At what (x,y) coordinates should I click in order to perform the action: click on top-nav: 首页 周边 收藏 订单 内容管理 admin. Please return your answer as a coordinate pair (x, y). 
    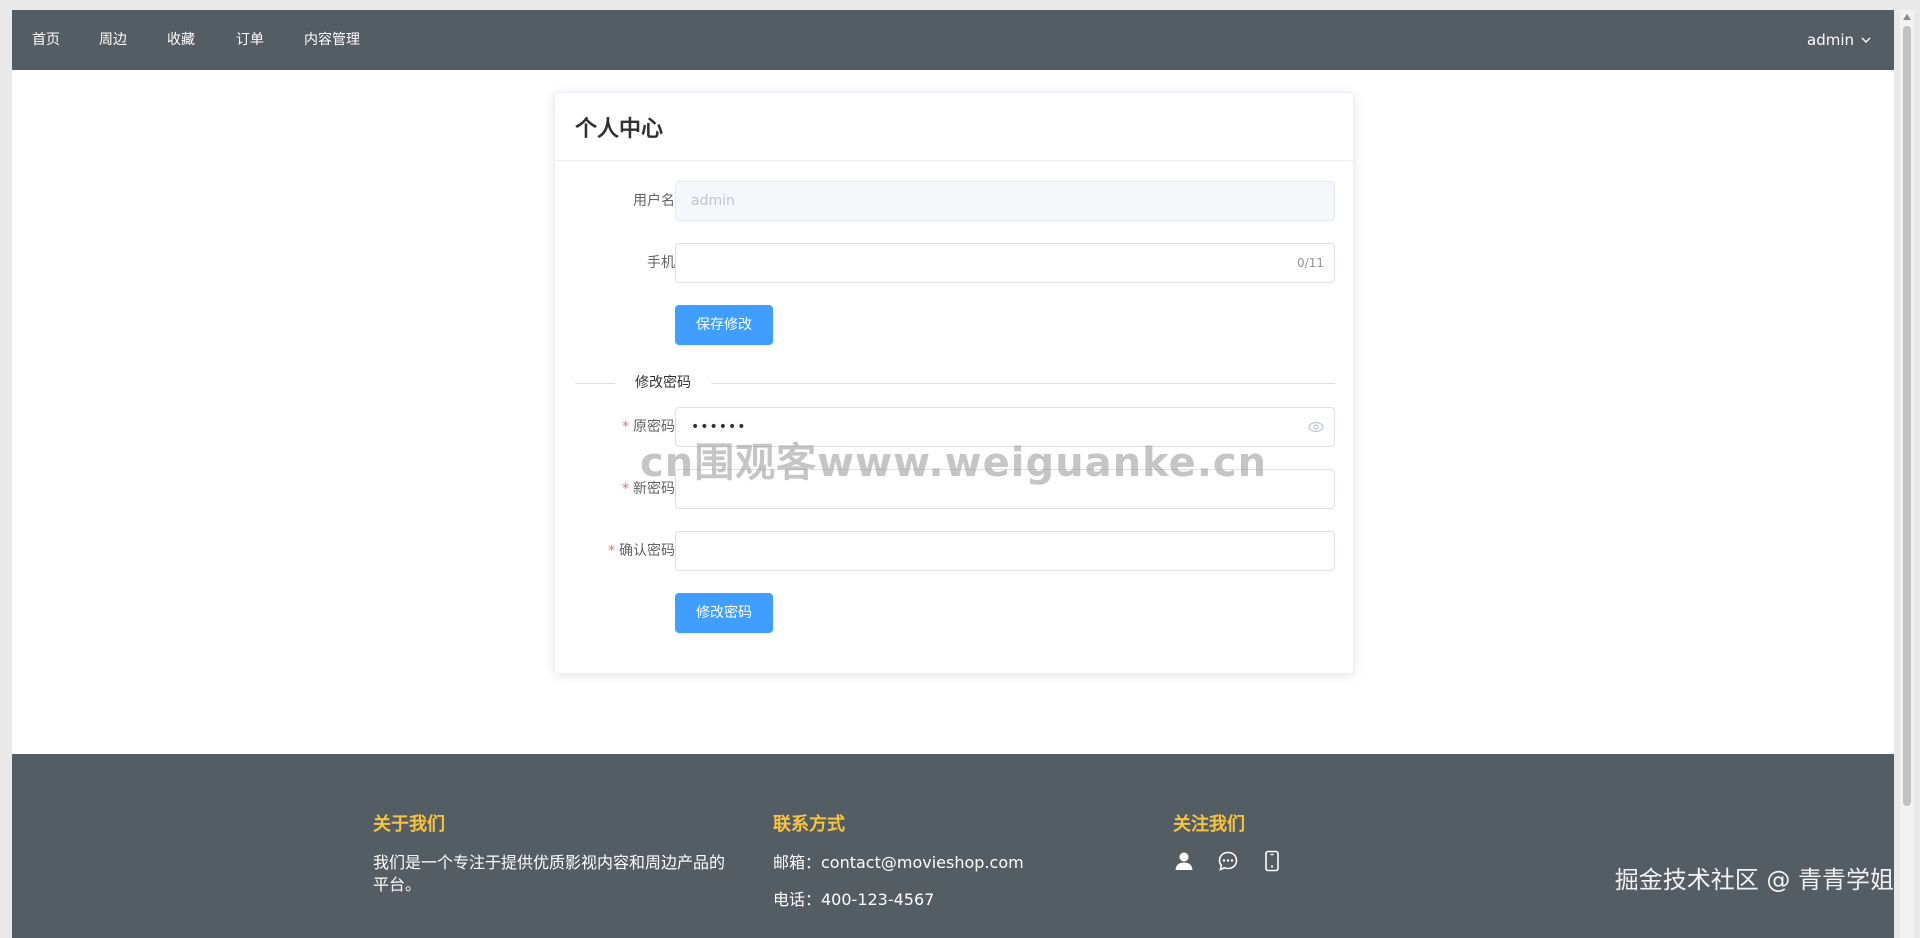
    Looking at the image, I should click on (953, 40).